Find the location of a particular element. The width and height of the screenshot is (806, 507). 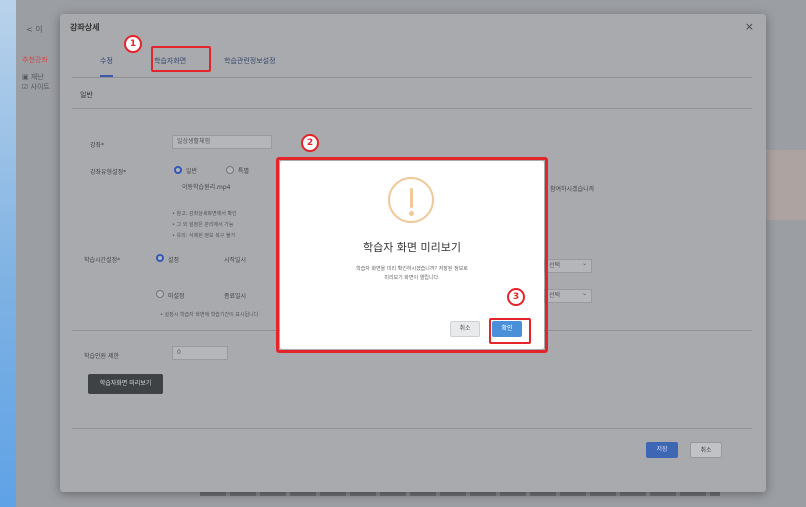

dialog-cancel-button: 취소 is located at coordinates (465, 329).